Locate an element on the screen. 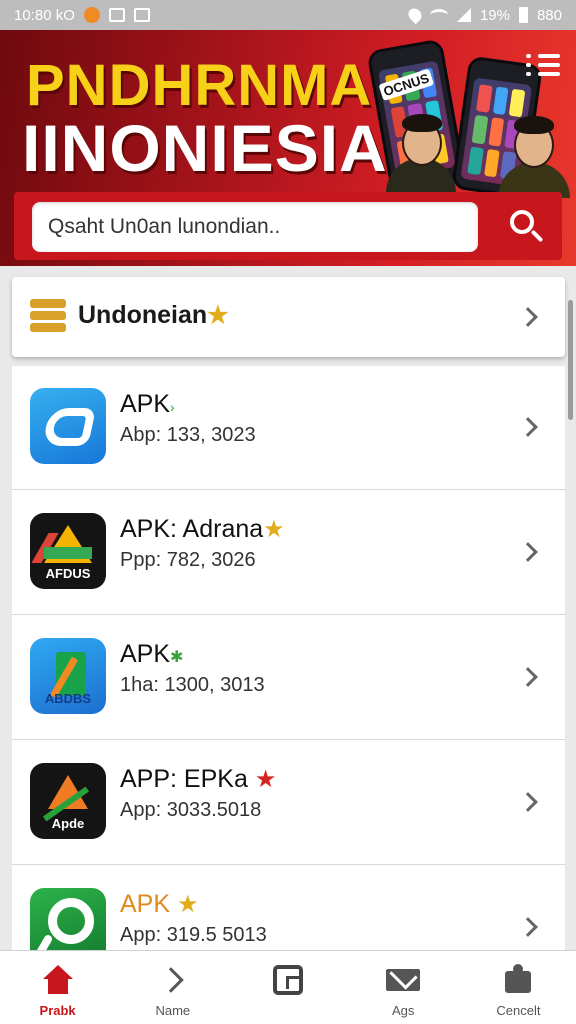 Image resolution: width=576 pixels, height=1024 pixels. nav-item-home: Prabk is located at coordinates (57, 987).